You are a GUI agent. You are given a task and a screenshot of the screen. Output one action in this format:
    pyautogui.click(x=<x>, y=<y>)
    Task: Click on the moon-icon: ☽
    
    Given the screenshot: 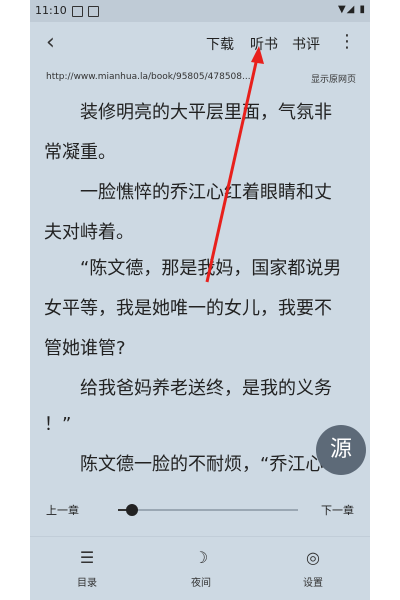 What is the action you would take?
    pyautogui.click(x=201, y=557)
    